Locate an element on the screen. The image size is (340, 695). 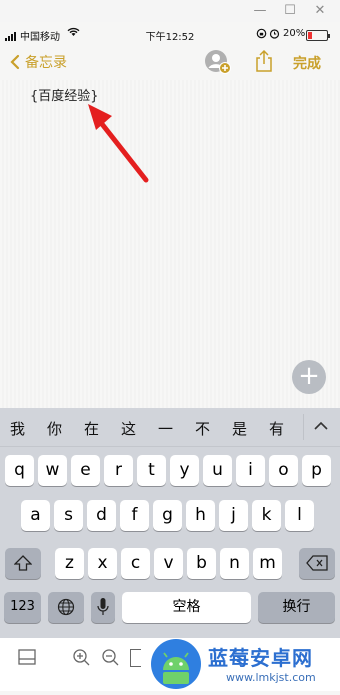
back-button: 备忘录 is located at coordinates (38, 62).